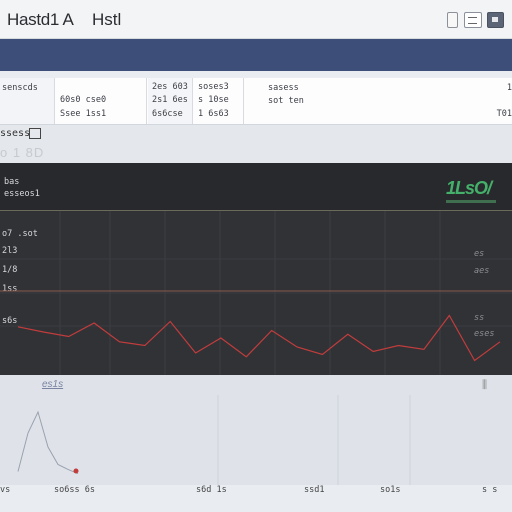 The image size is (512, 512). Describe the element at coordinates (20, 88) in the screenshot. I see `cell-label: senscds` at that location.